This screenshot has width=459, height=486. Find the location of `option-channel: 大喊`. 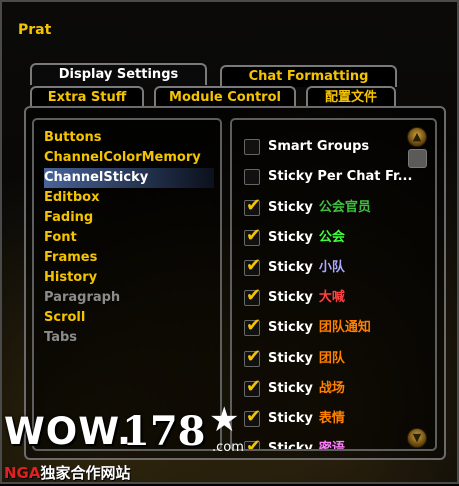

option-channel: 大喊 is located at coordinates (331, 297).